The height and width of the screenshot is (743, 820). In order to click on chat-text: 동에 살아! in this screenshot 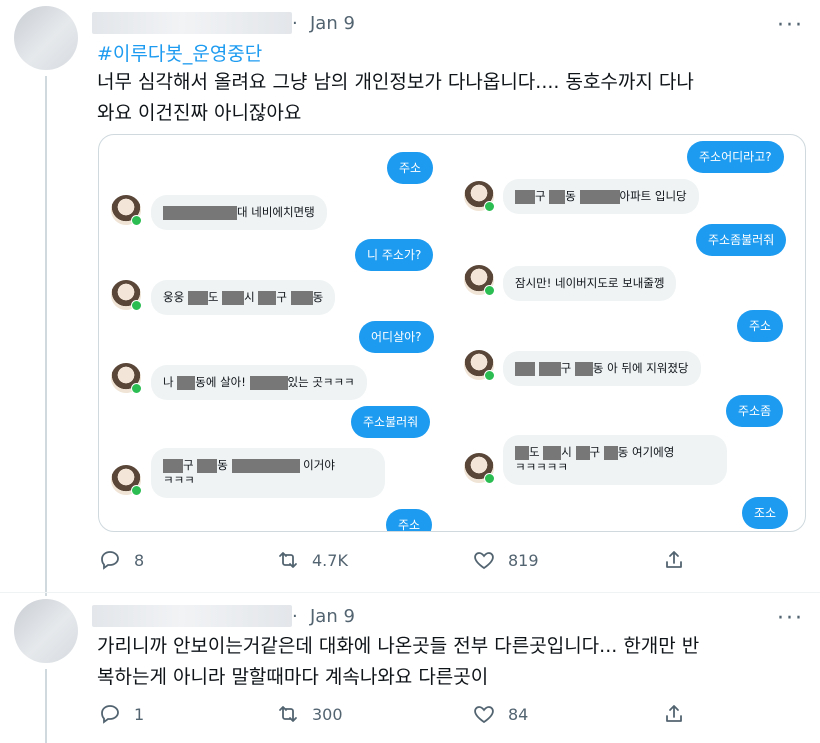, I will do `click(220, 382)`.